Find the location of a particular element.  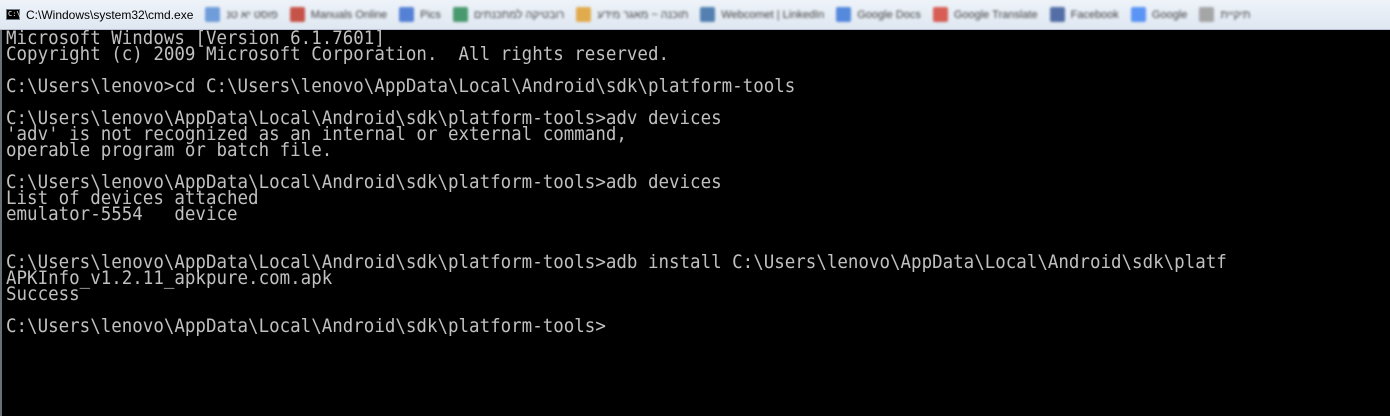

bookmark-item: רובטיקה למתכנתים is located at coordinates (508, 14).